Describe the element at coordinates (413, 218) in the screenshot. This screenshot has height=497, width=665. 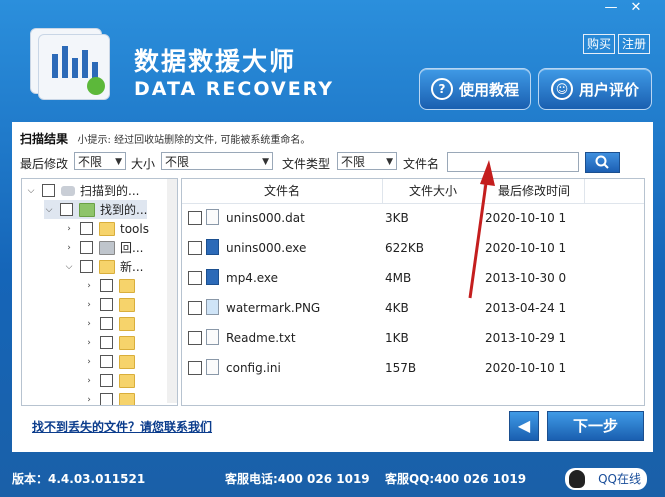
I see `table-row: unins000.dat 3KB 2020-10-10 1` at that location.